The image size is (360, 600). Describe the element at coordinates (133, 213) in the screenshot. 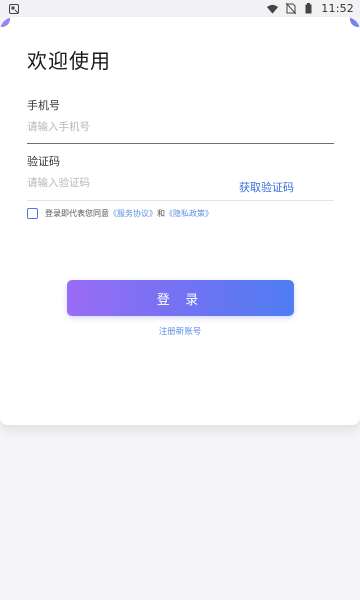

I see `service-agreement-link: 《服务协议》` at that location.